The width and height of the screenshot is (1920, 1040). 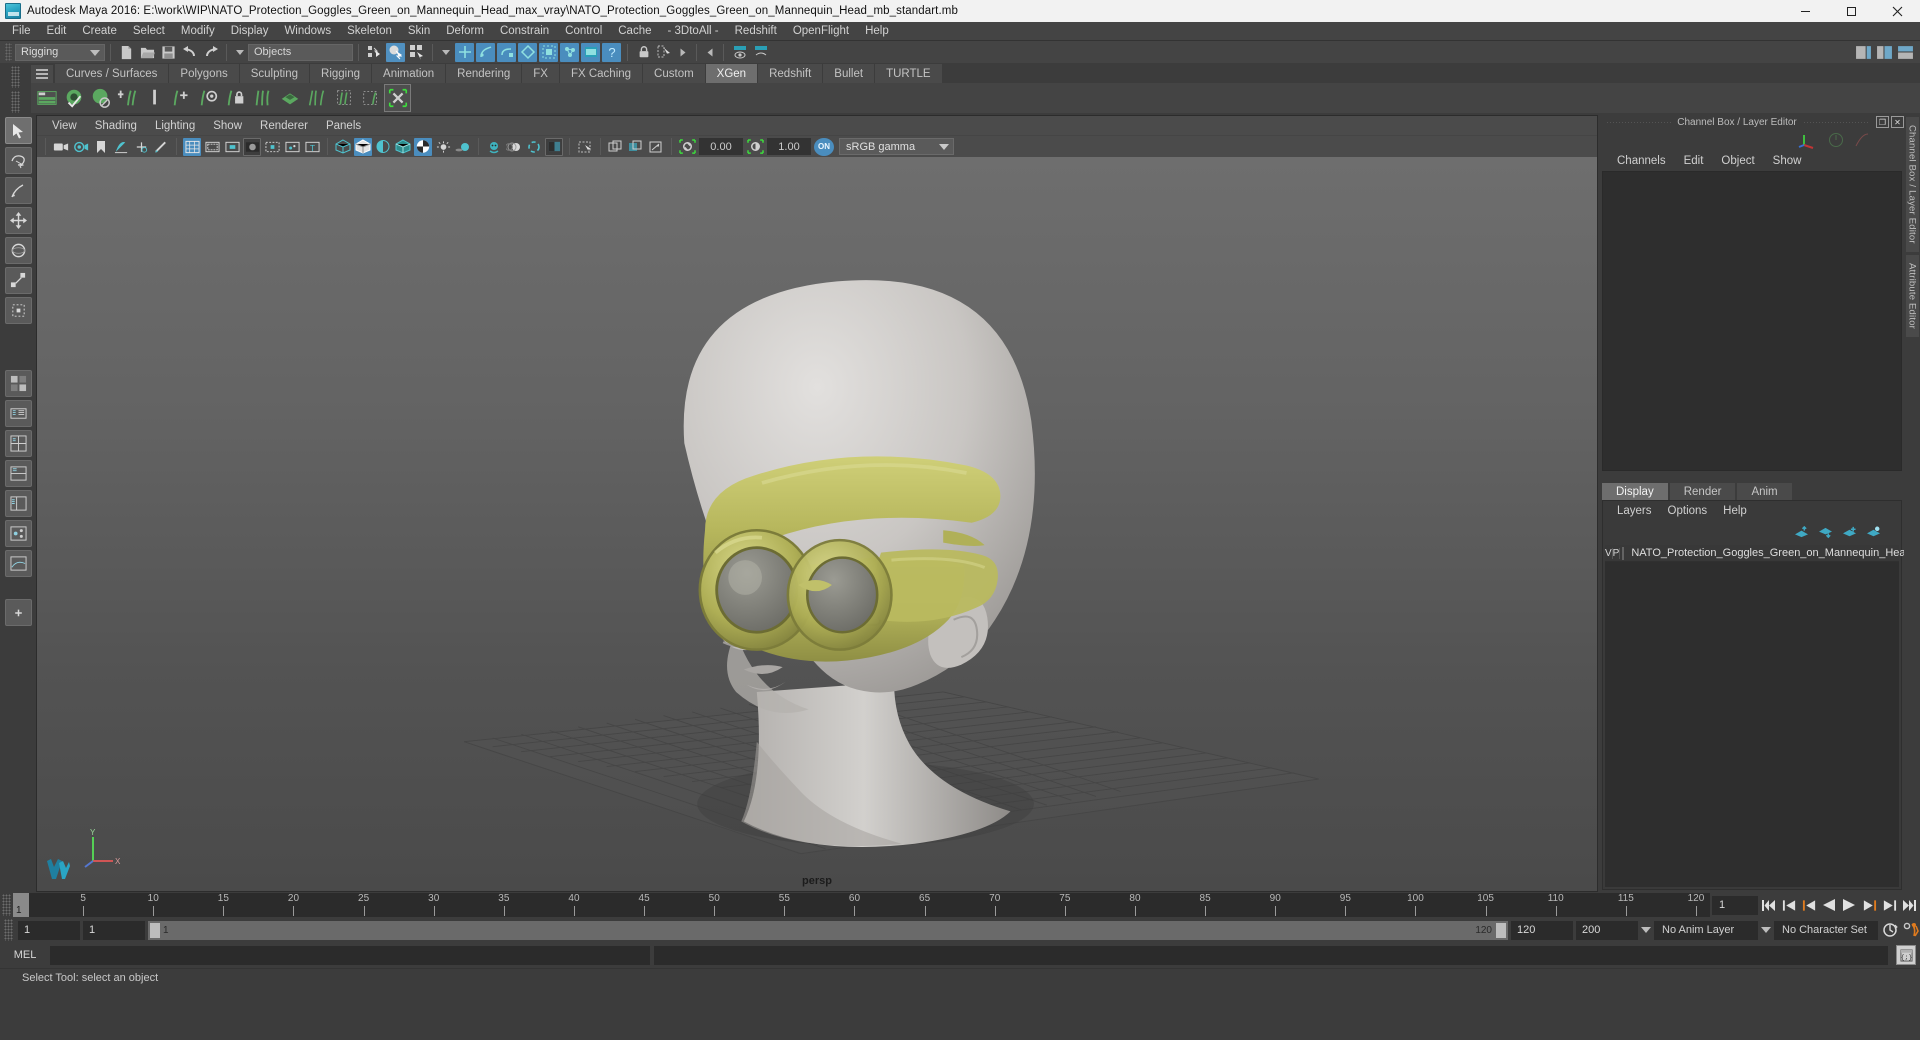 What do you see at coordinates (975, 98) in the screenshot?
I see `shelf-icon-row` at bounding box center [975, 98].